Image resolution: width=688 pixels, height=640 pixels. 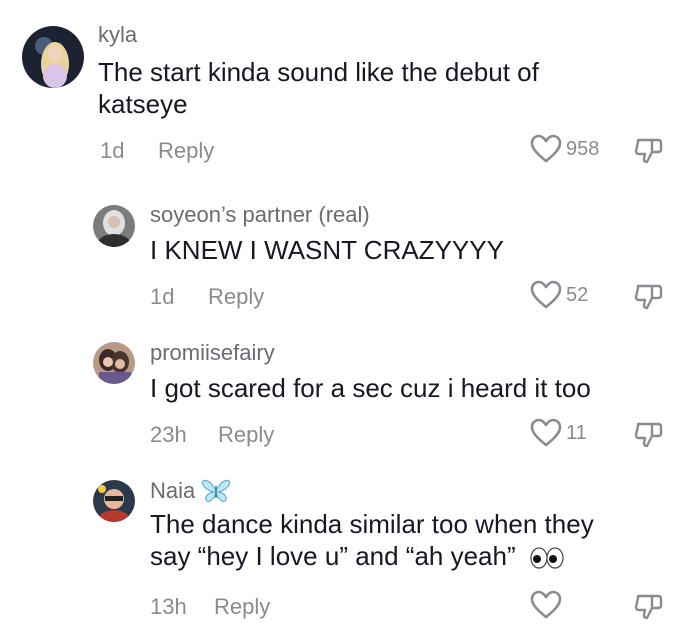 I want to click on username-label: Naia, so click(x=172, y=491).